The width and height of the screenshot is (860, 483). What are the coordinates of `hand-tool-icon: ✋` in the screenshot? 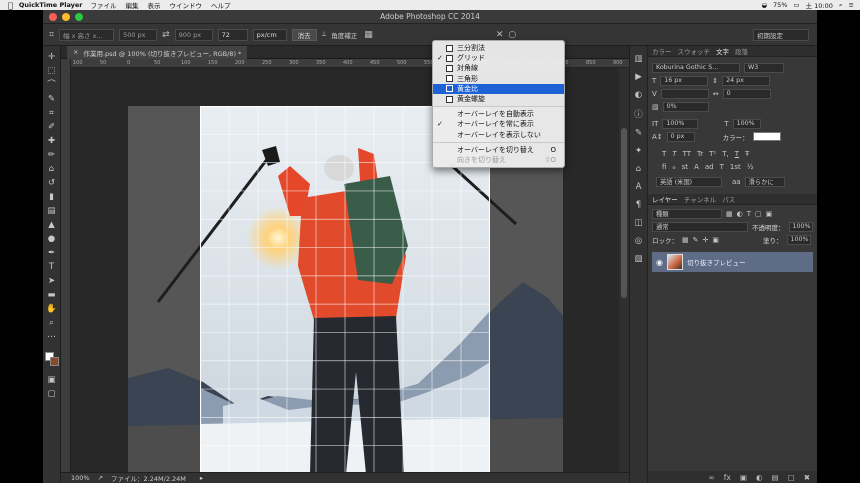 It's located at (51, 309).